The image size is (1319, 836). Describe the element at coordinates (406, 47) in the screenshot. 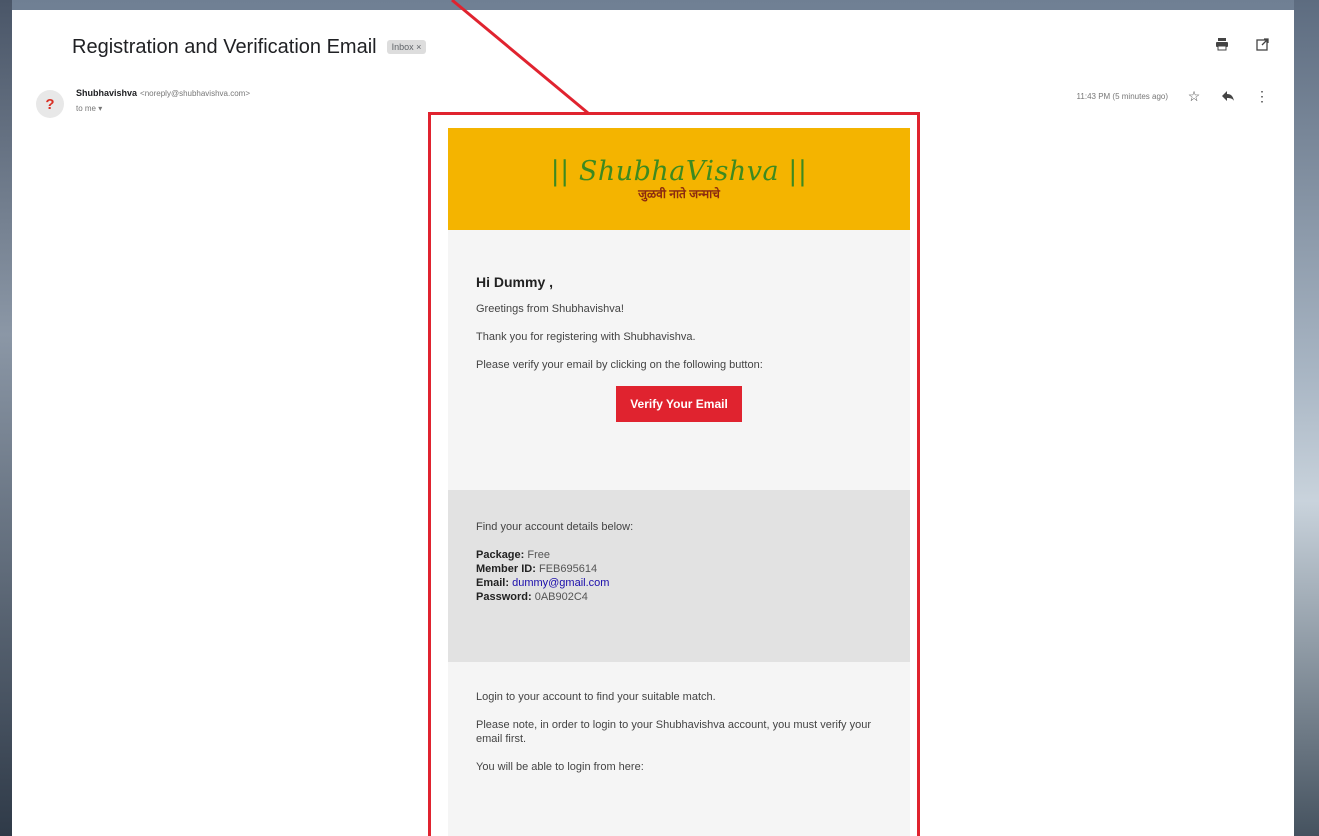

I see `inbox-label-chip: Inbox ×` at that location.